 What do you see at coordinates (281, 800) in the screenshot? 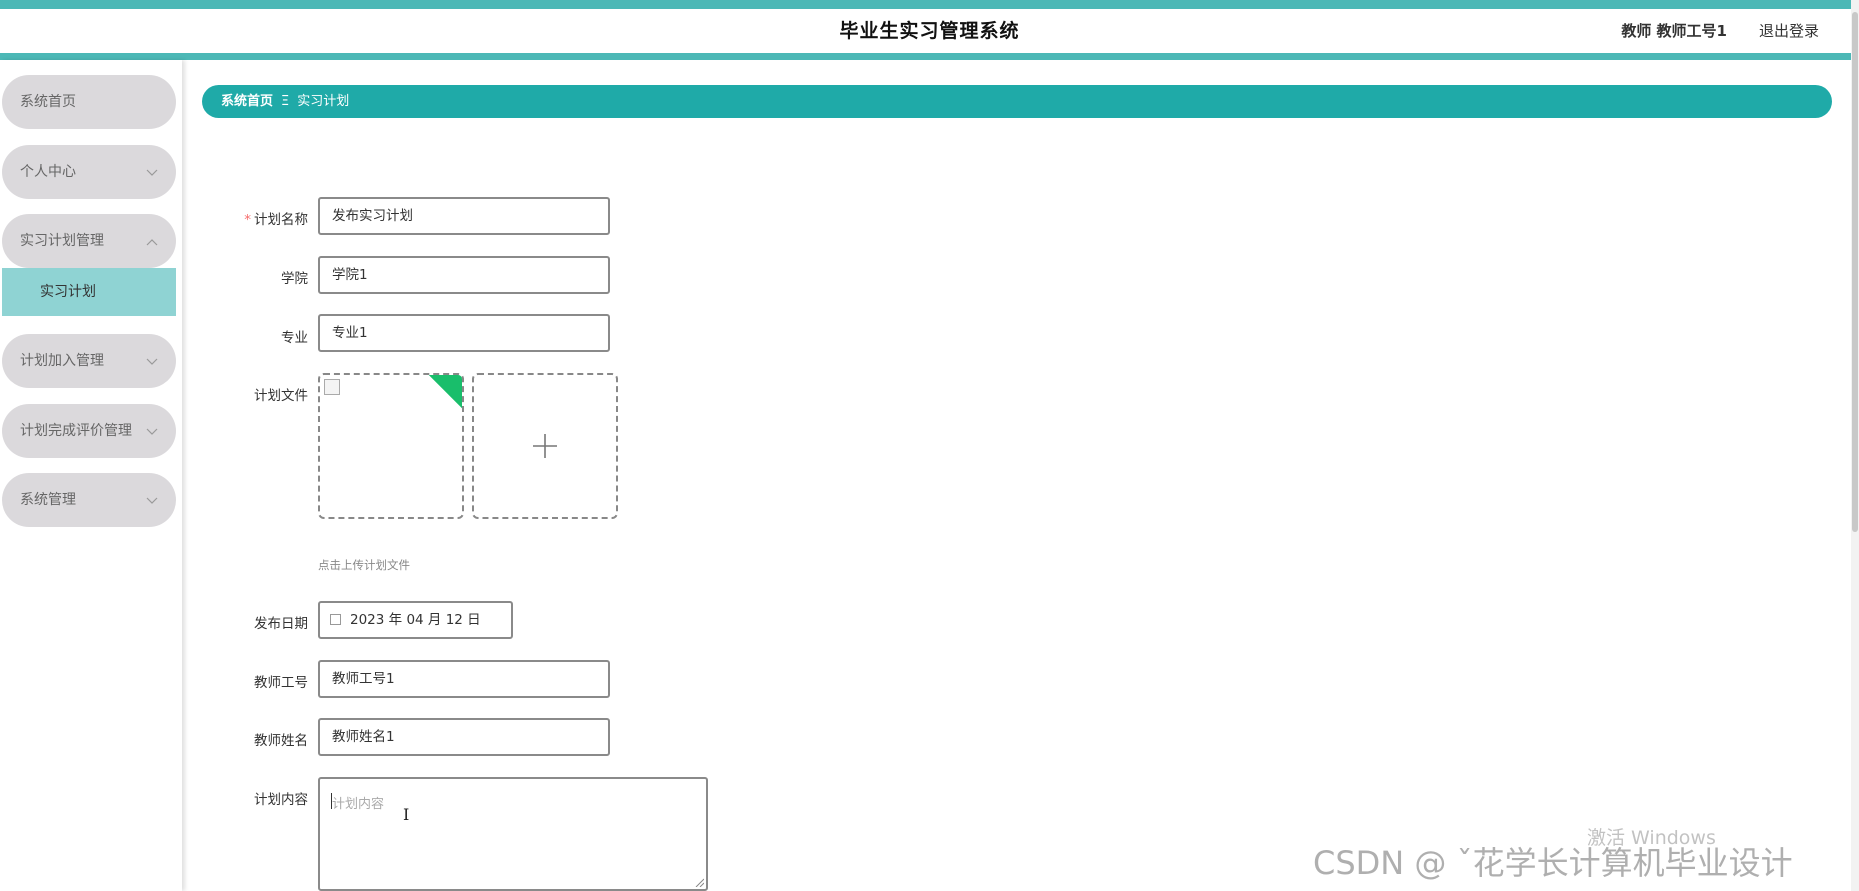
I see `plan-content-label: 计划内容` at bounding box center [281, 800].